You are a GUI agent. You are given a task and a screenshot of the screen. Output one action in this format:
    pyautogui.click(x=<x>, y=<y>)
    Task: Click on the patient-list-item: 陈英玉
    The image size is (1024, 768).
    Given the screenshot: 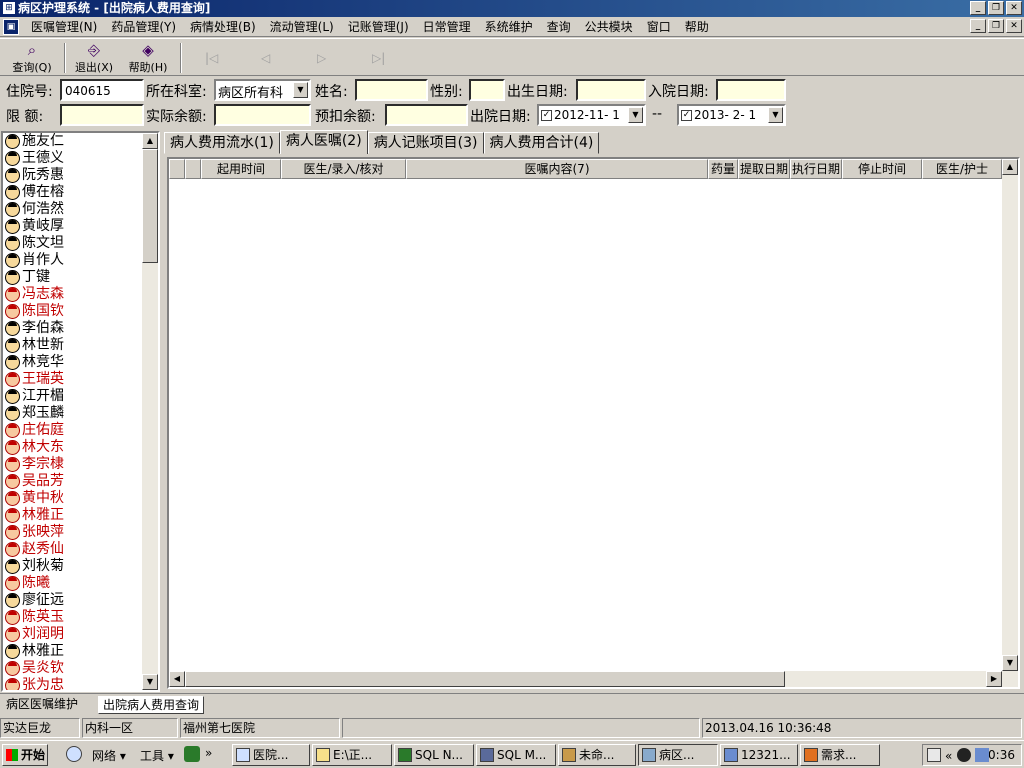 What is the action you would take?
    pyautogui.click(x=80, y=617)
    